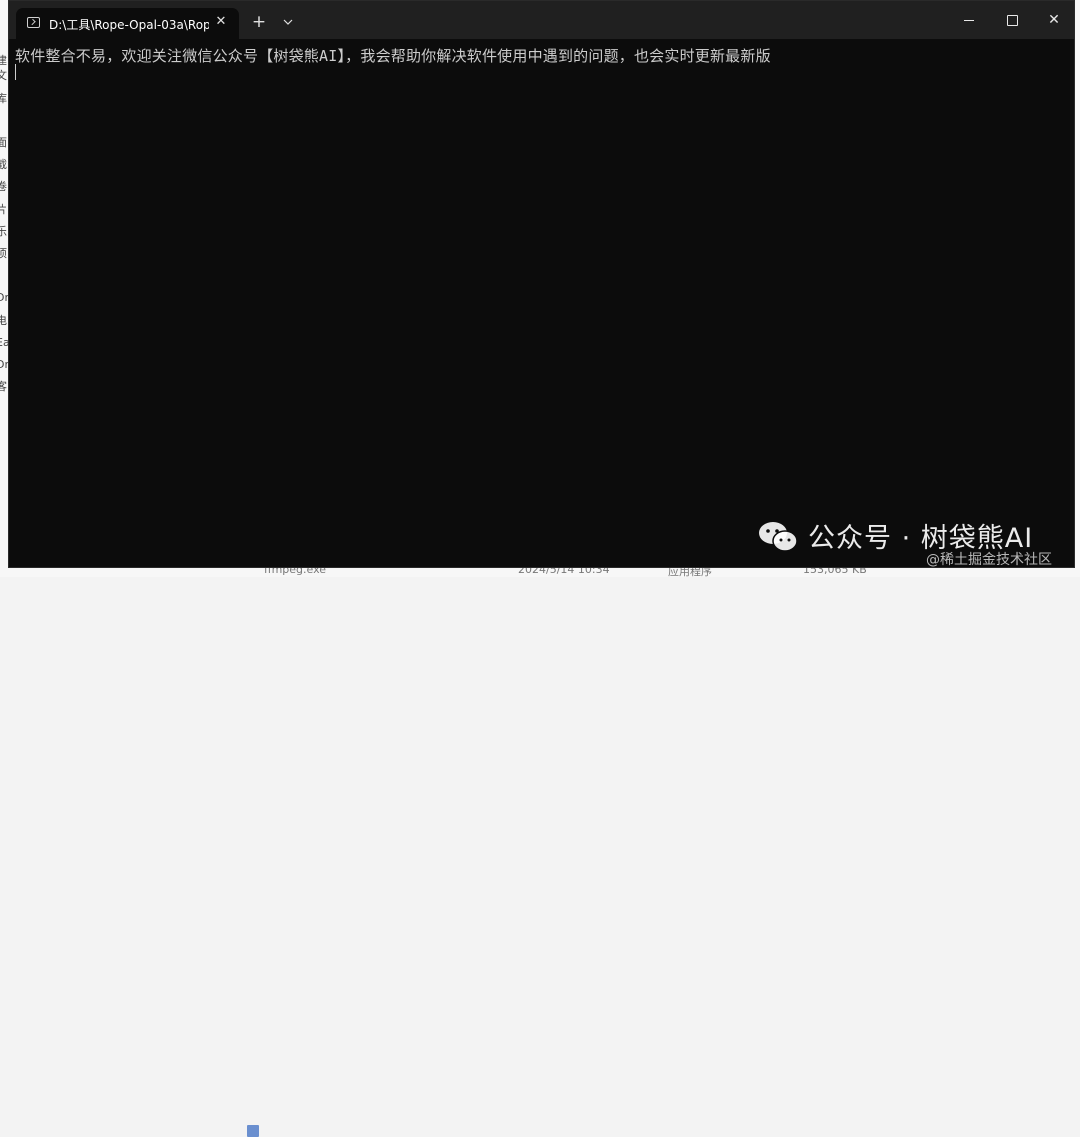  I want to click on terminal-icon, so click(33, 22).